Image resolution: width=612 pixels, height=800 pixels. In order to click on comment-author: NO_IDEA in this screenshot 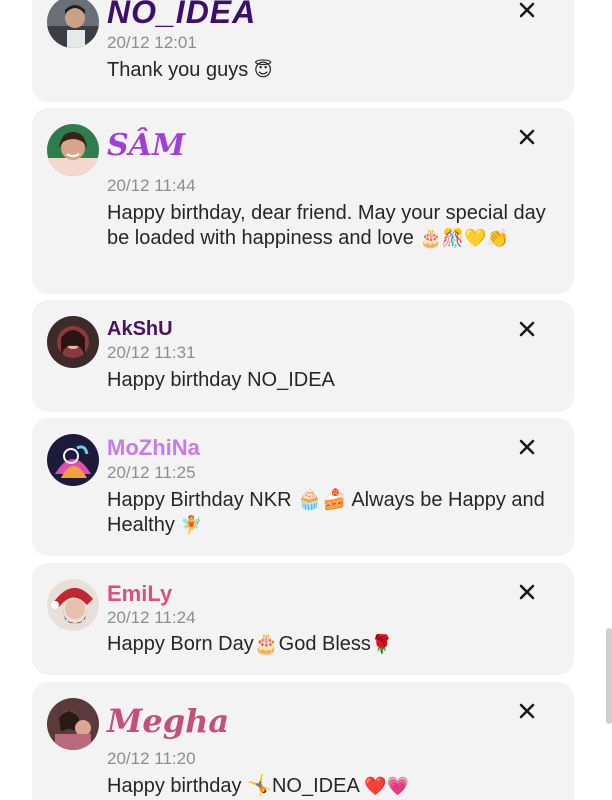, I will do `click(181, 15)`.